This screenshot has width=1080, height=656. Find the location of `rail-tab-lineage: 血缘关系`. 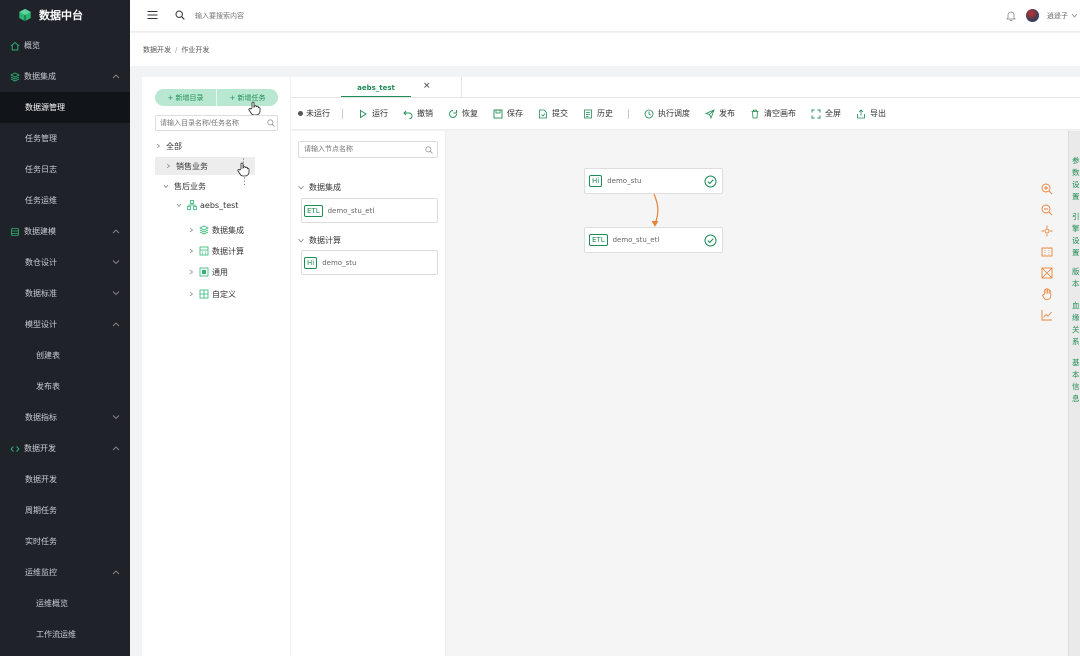

rail-tab-lineage: 血缘关系 is located at coordinates (1076, 324).